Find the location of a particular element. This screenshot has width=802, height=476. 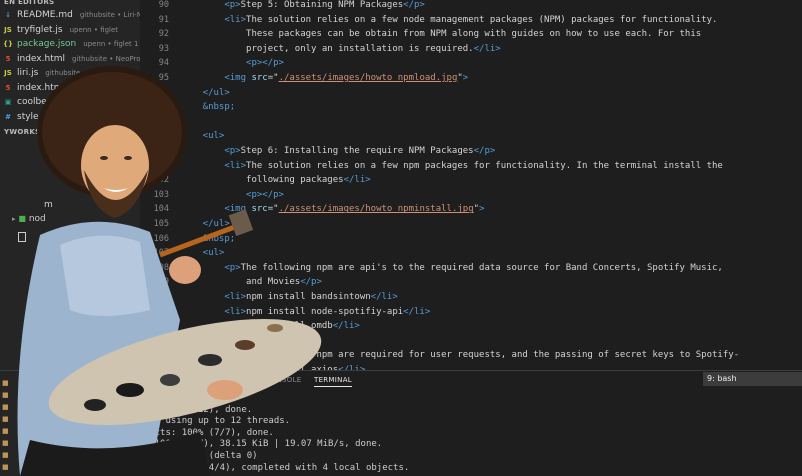

js-icon: JS is located at coordinates (8, 29).